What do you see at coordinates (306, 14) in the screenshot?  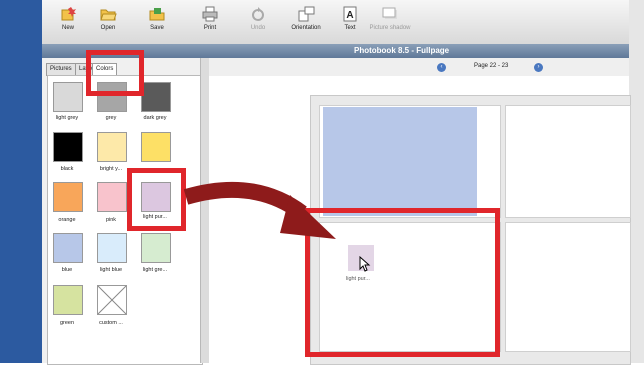 I see `orientation-icon` at bounding box center [306, 14].